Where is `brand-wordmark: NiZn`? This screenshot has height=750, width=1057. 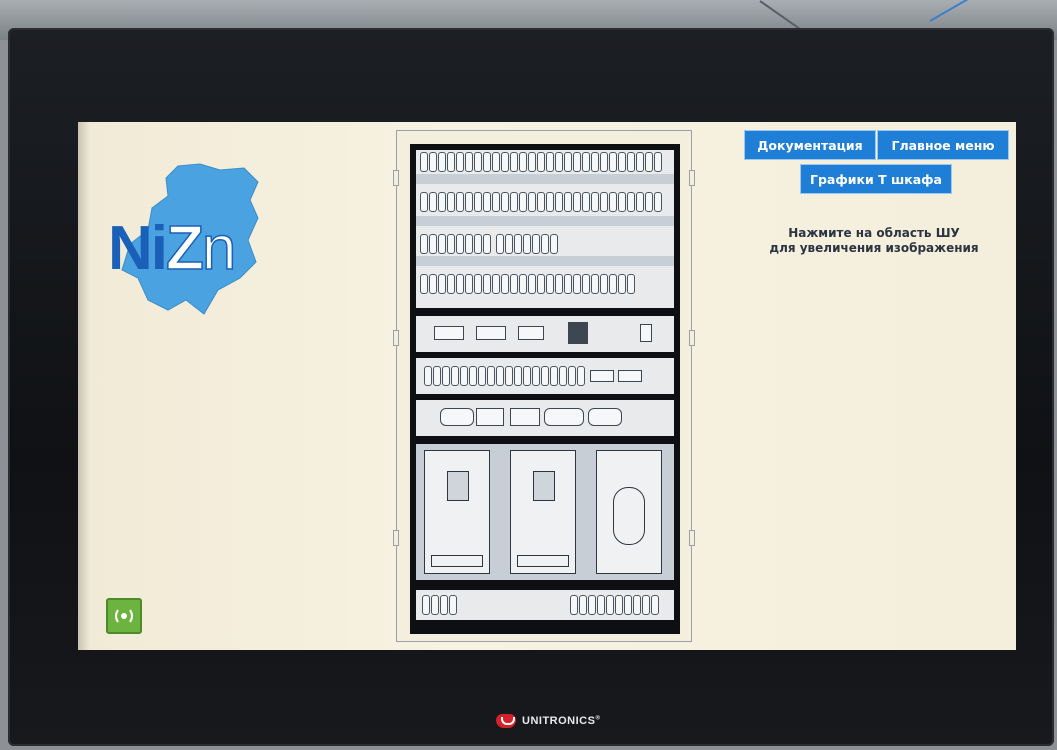 brand-wordmark: NiZn is located at coordinates (172, 248).